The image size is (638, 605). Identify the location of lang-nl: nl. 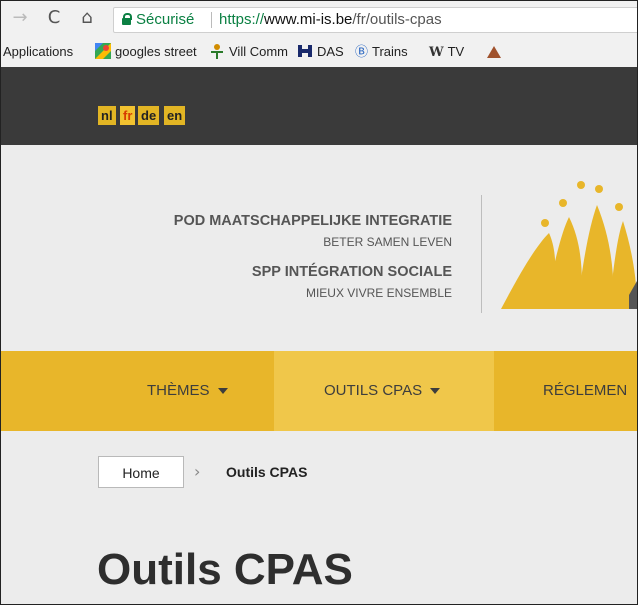
(107, 115).